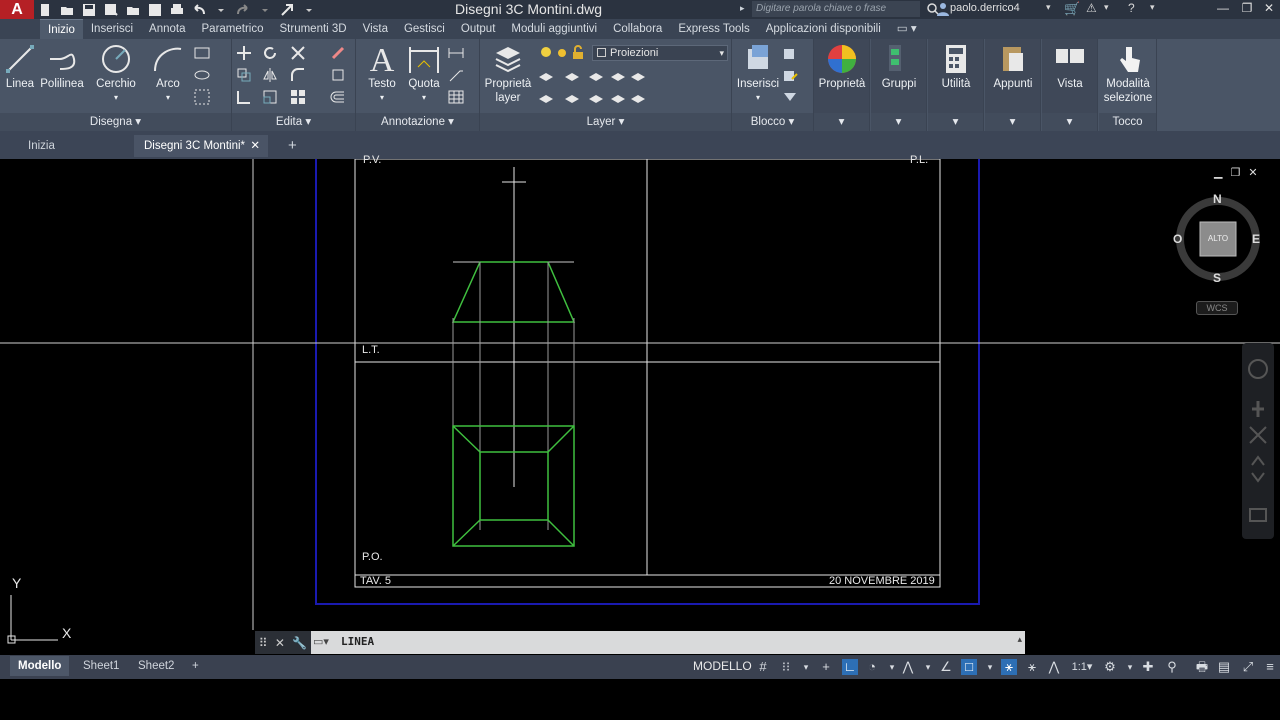  What do you see at coordinates (456, 75) in the screenshot?
I see `leader-icon` at bounding box center [456, 75].